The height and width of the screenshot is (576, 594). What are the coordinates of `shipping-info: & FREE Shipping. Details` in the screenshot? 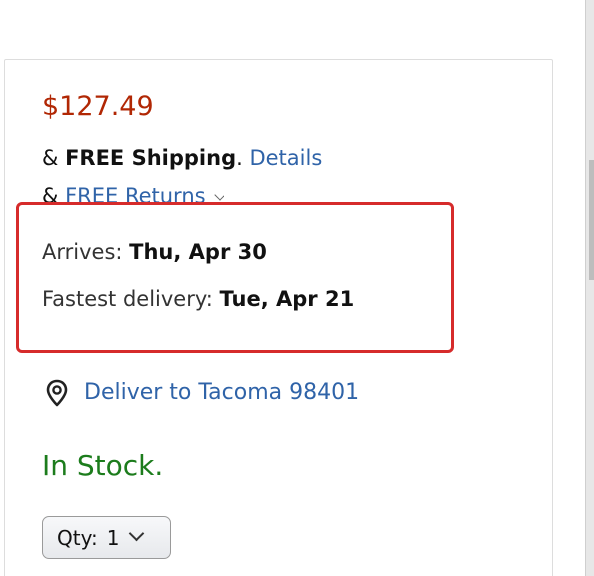 It's located at (182, 158).